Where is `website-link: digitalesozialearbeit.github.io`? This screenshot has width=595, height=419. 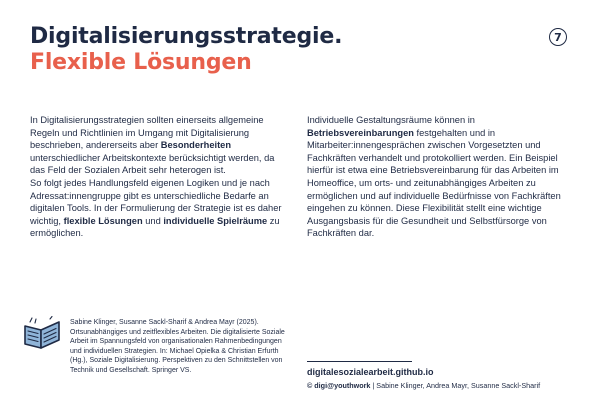 website-link: digitalesozialearbeit.github.io is located at coordinates (370, 372).